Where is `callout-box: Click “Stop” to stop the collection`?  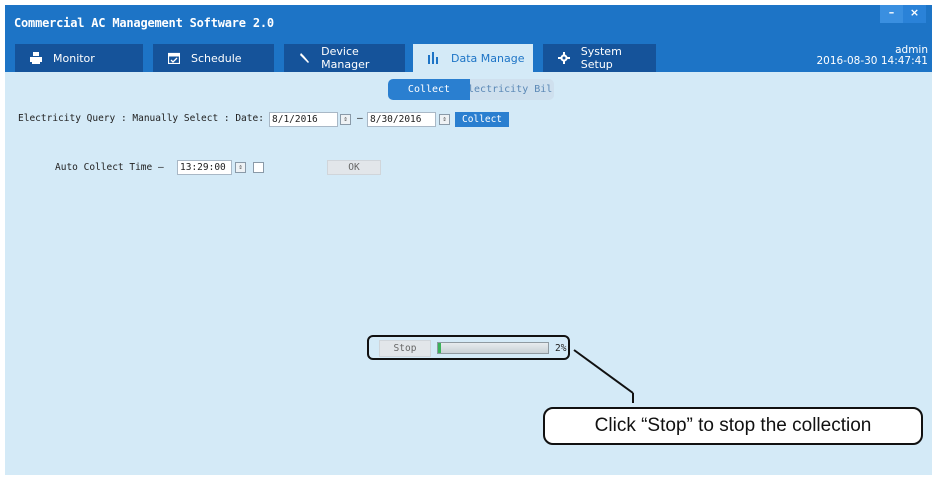 callout-box: Click “Stop” to stop the collection is located at coordinates (733, 426).